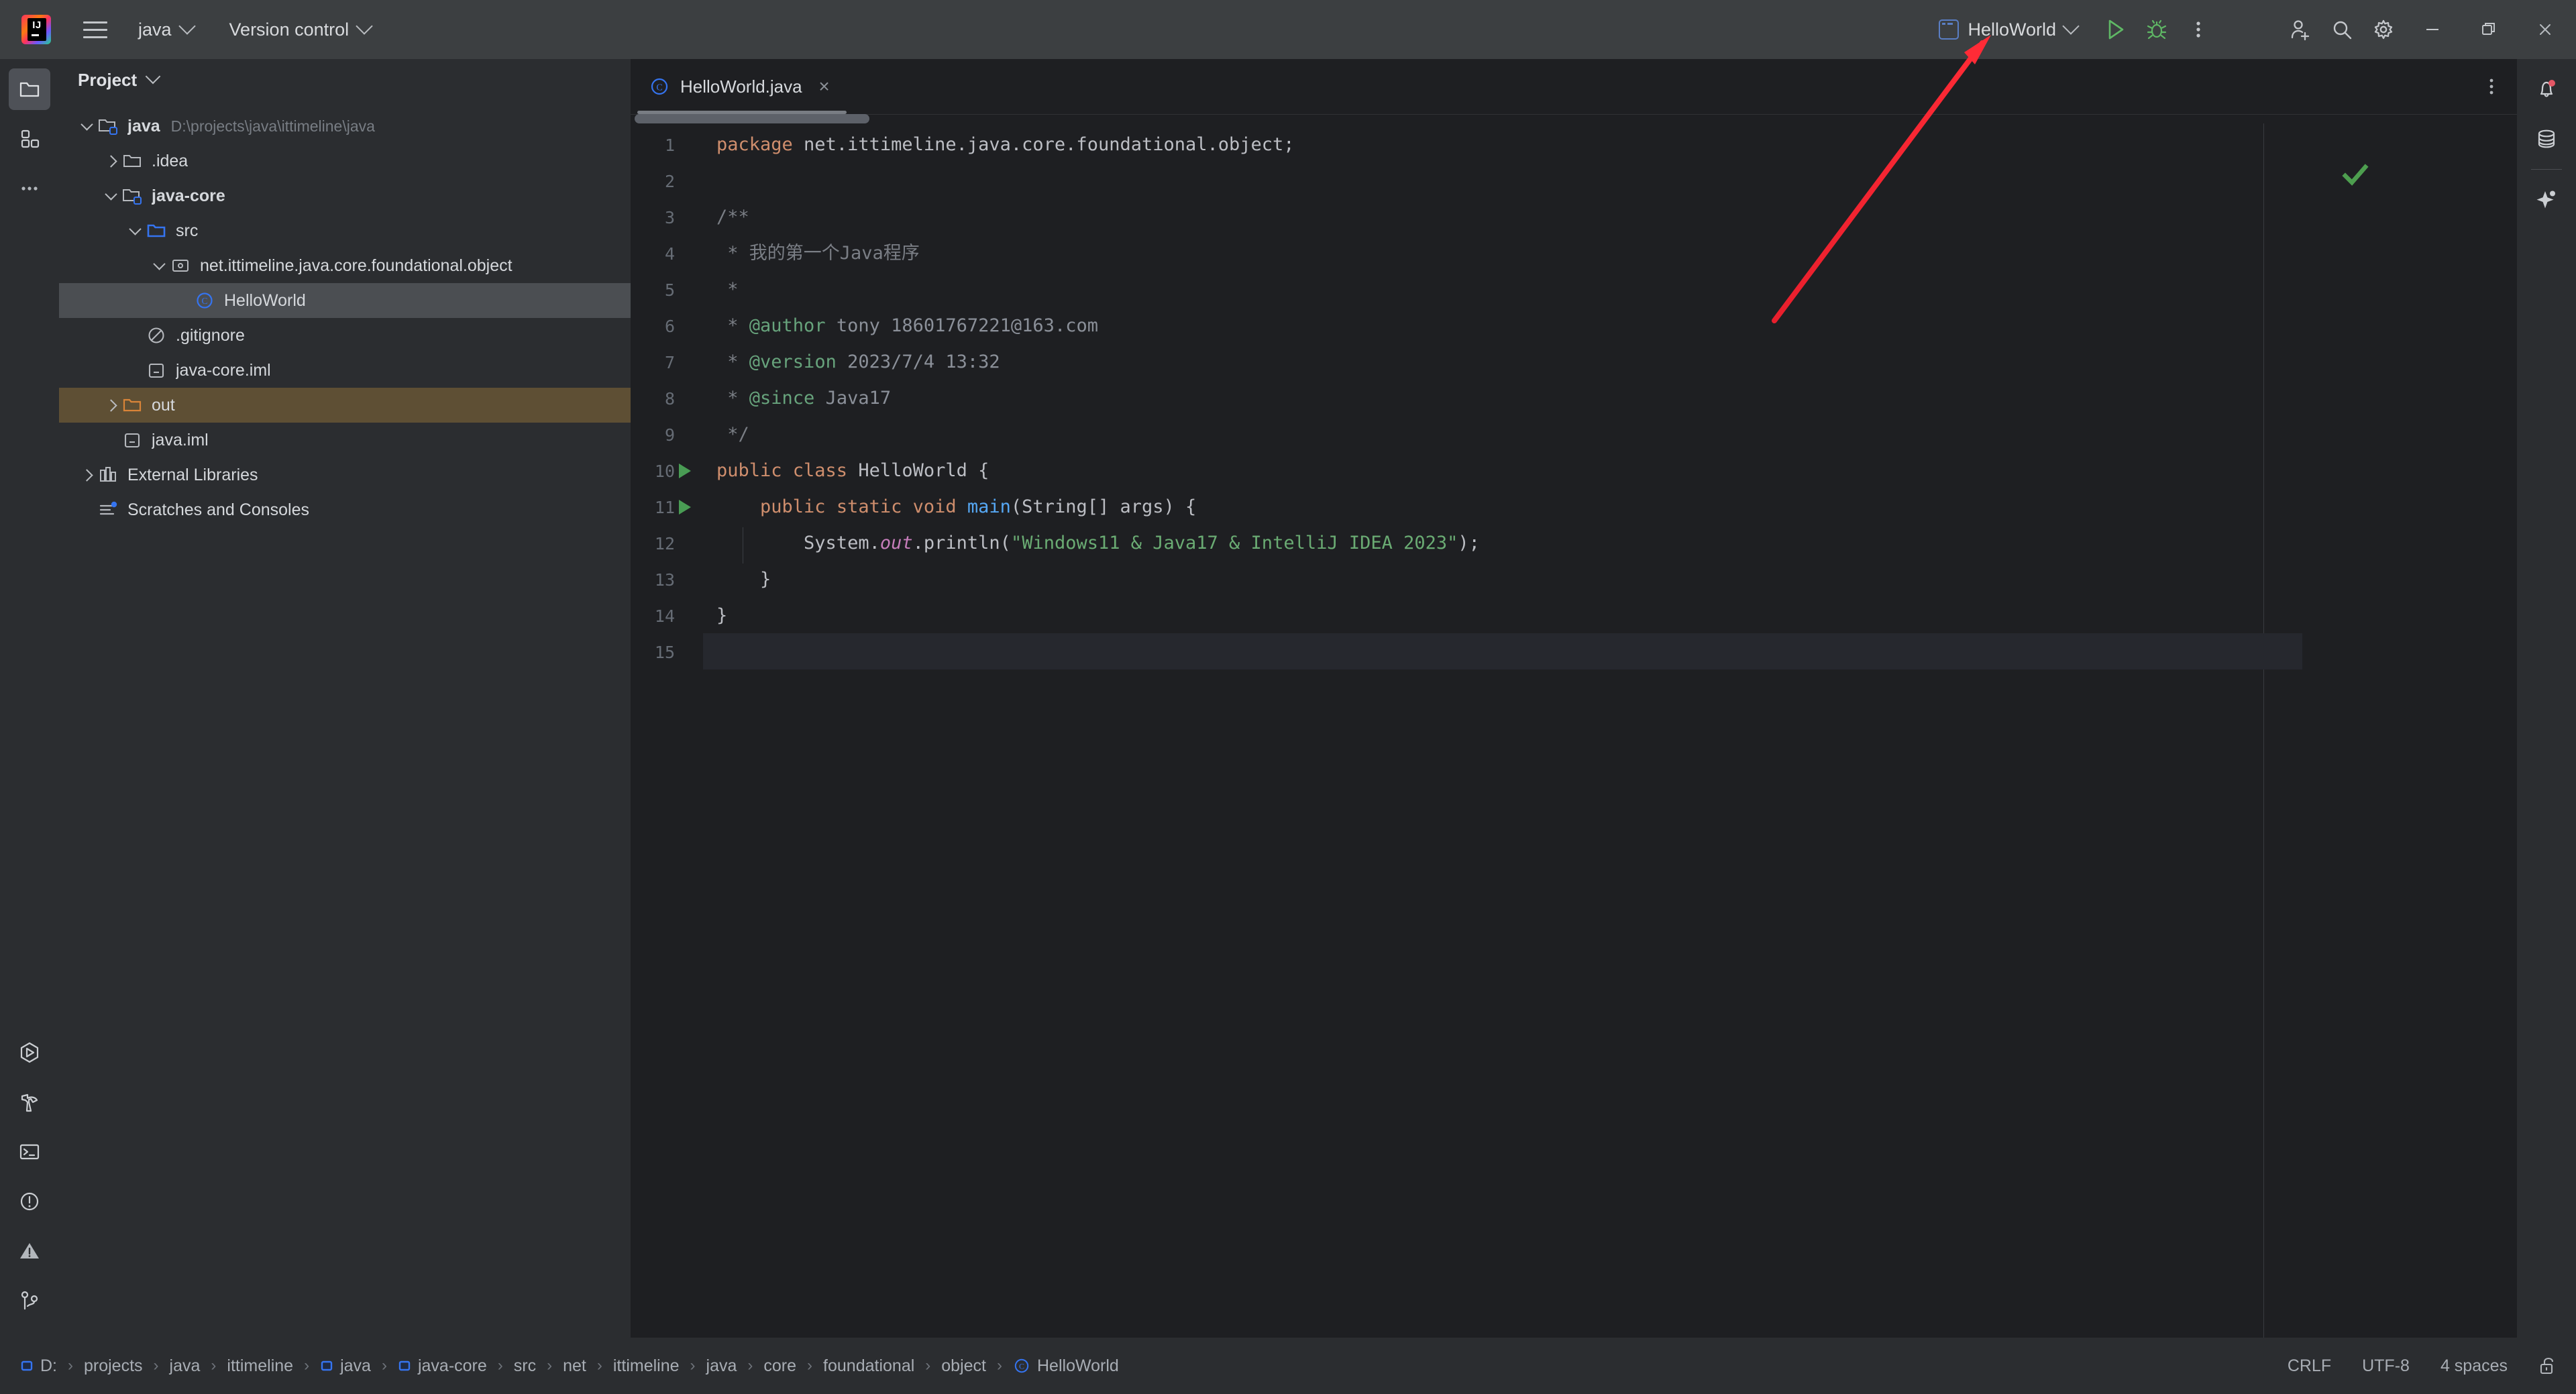  Describe the element at coordinates (2300, 29) in the screenshot. I see `add-account-icon` at that location.